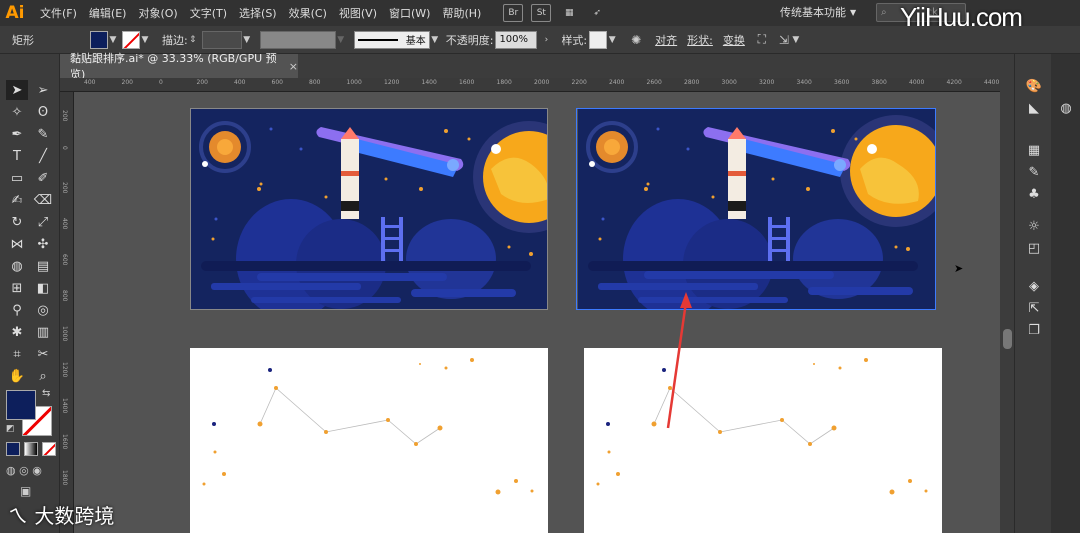 The image size is (1080, 533). Describe the element at coordinates (391, 39) in the screenshot. I see `brush-definition-field: 基本` at that location.